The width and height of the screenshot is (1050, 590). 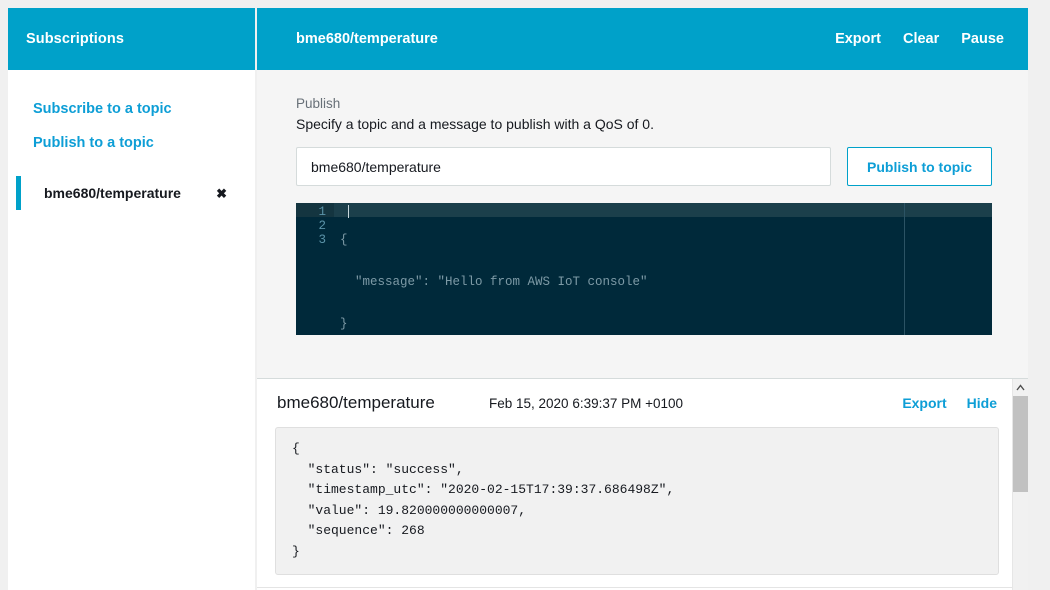 I want to click on editor-line-number: 2, so click(x=322, y=226).